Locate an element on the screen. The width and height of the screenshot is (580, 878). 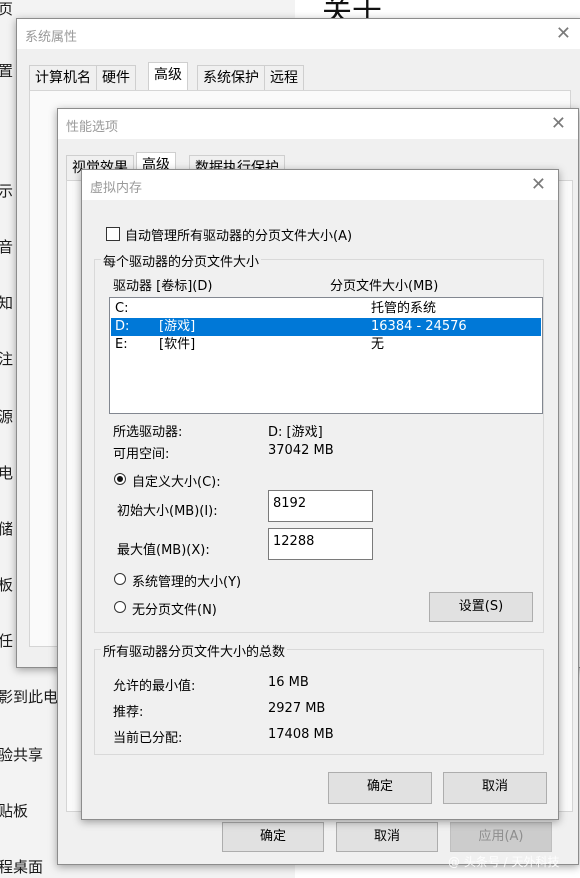
system-properties-titlebar: 系统属性 ✕ is located at coordinates (298, 34).